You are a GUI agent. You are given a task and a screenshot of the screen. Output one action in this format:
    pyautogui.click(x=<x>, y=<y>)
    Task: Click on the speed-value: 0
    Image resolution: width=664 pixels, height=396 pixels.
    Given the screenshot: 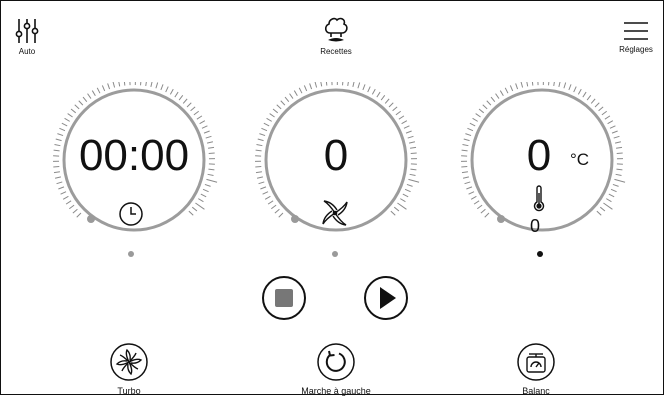 What is the action you would take?
    pyautogui.click(x=336, y=156)
    